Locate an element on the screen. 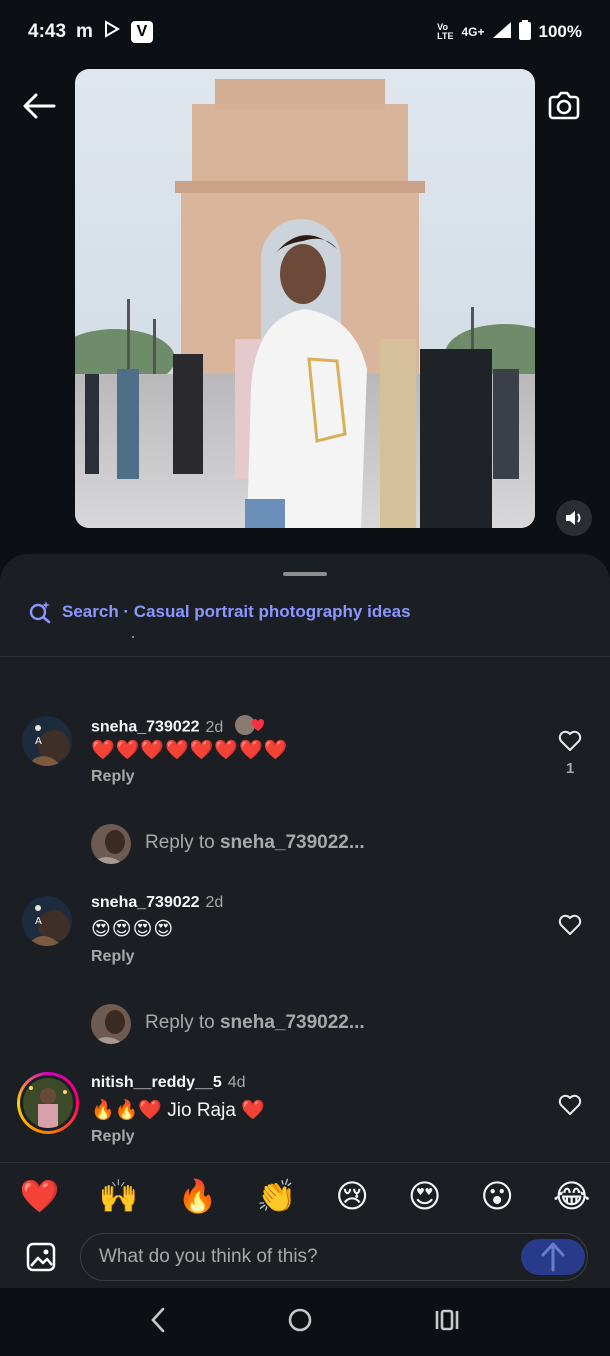  arrow-up-icon is located at coordinates (553, 1257).